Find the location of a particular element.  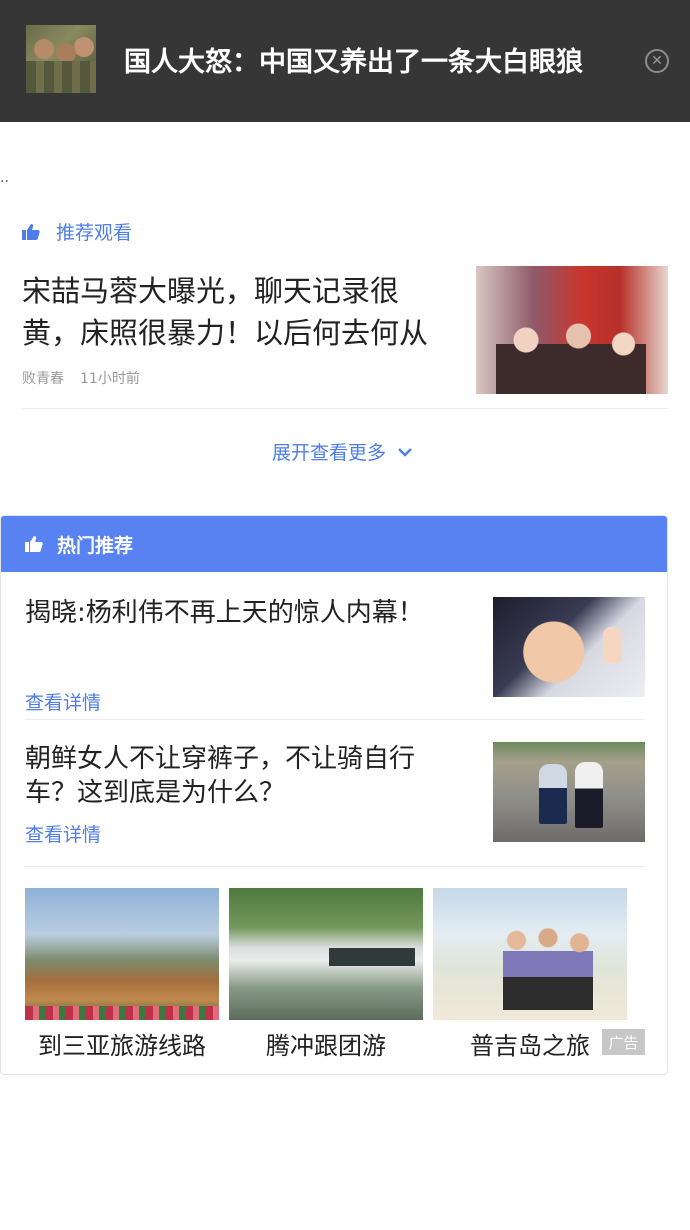

article-banner: 国人大怒：中国又养出了一条大白眼狼 ✕ is located at coordinates (345, 61).